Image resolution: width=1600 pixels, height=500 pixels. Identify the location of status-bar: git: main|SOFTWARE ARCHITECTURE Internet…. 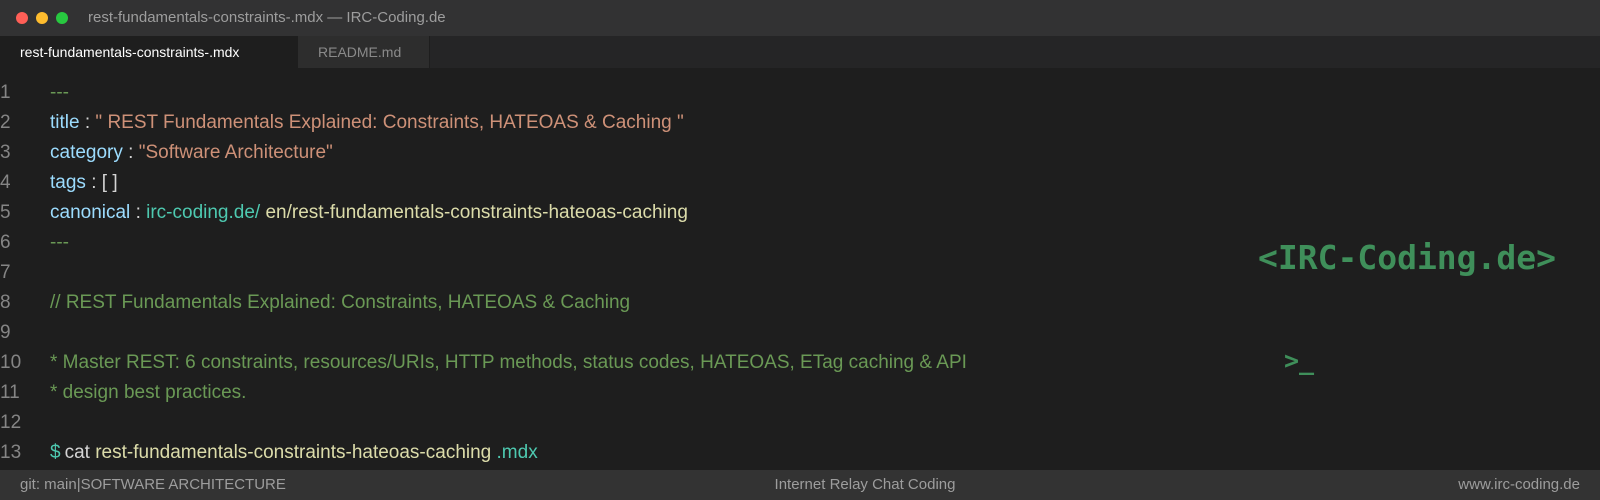
(800, 485).